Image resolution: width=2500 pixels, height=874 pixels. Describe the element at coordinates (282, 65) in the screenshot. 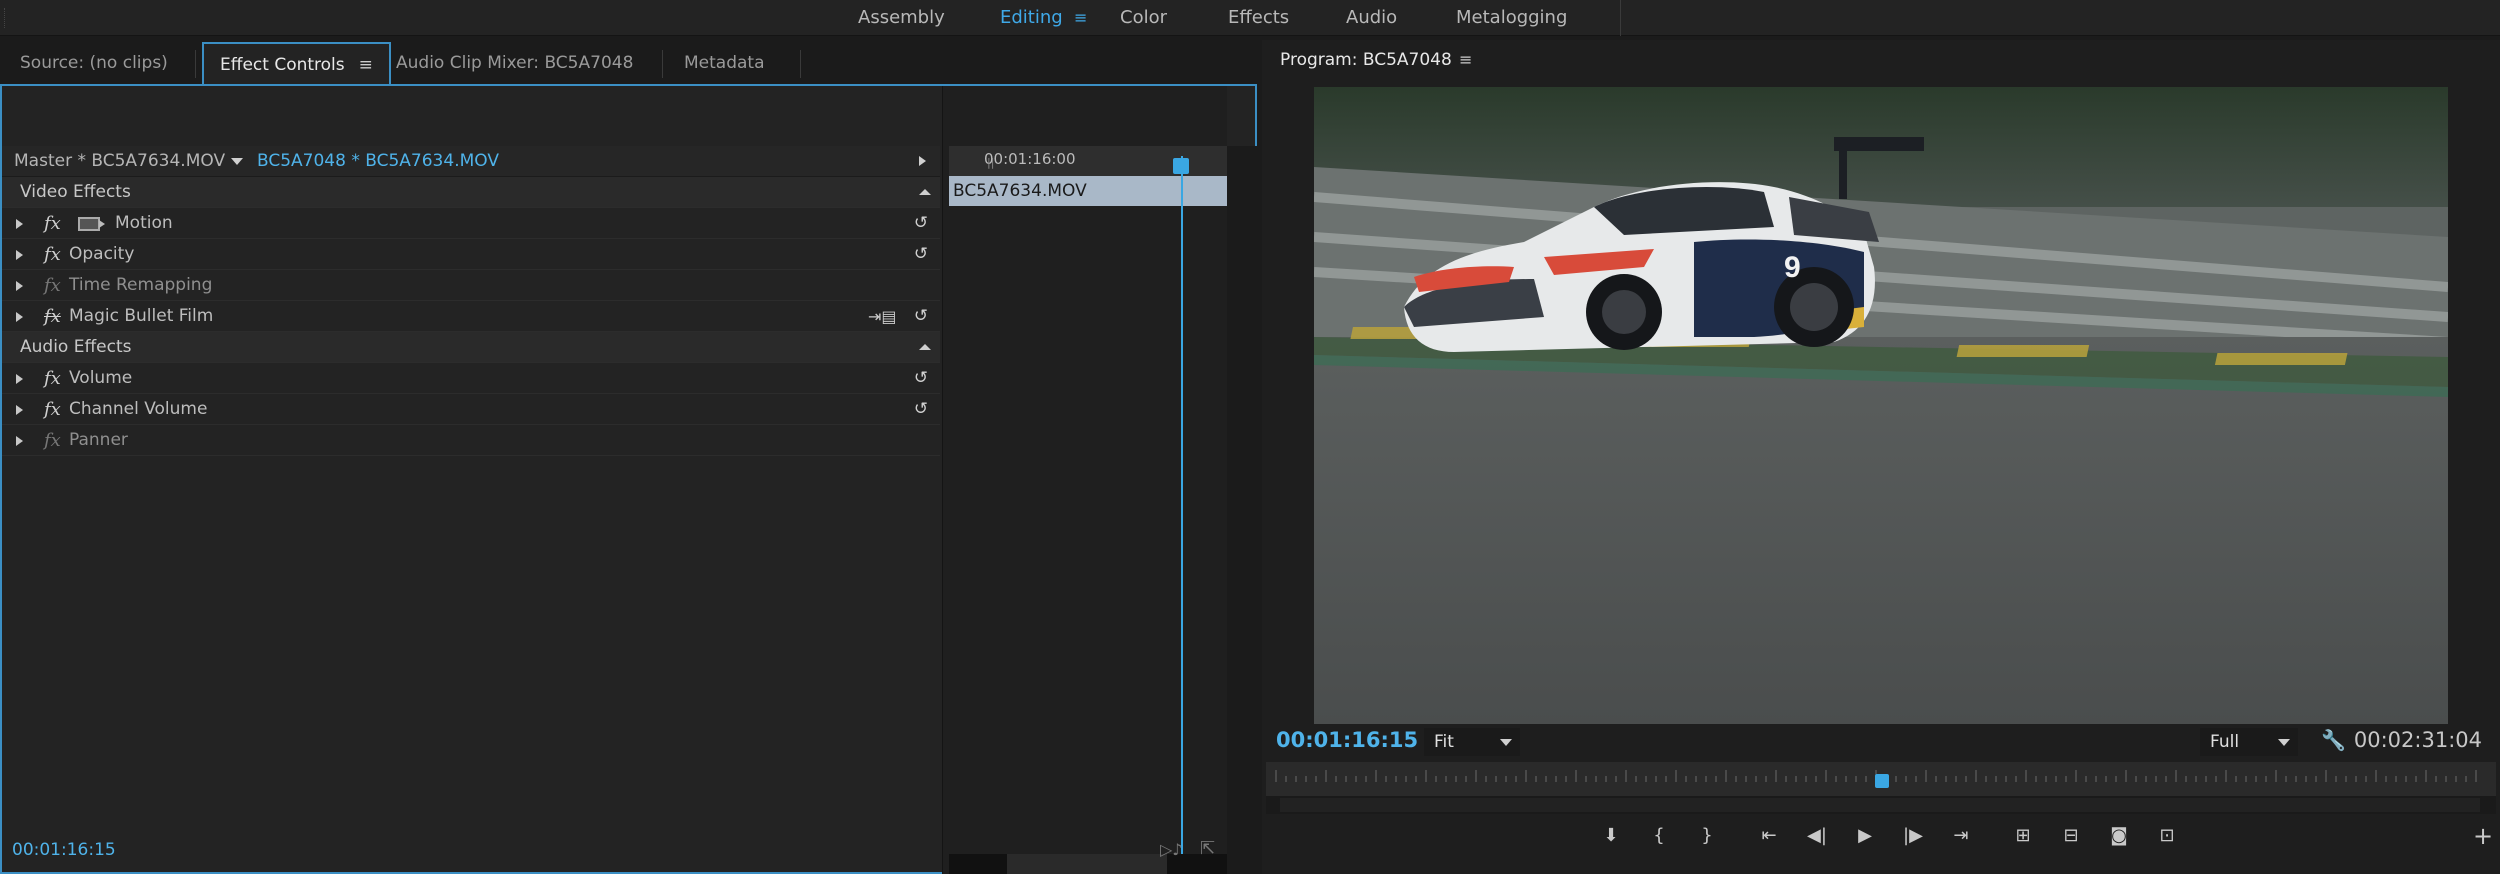

I see `tab-effect-controls-label: Effect Controls` at that location.